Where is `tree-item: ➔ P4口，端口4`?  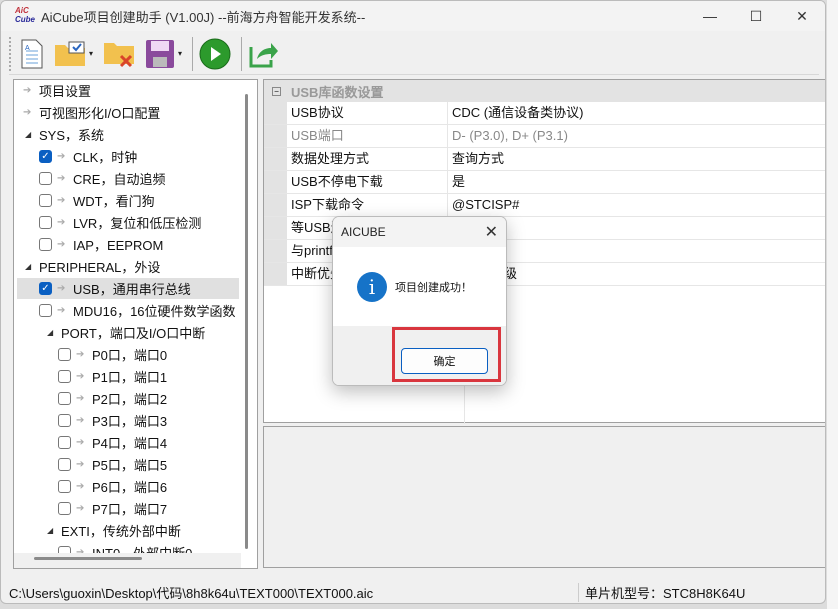
tree-item: ➔ P4口，端口4 is located at coordinates (128, 442).